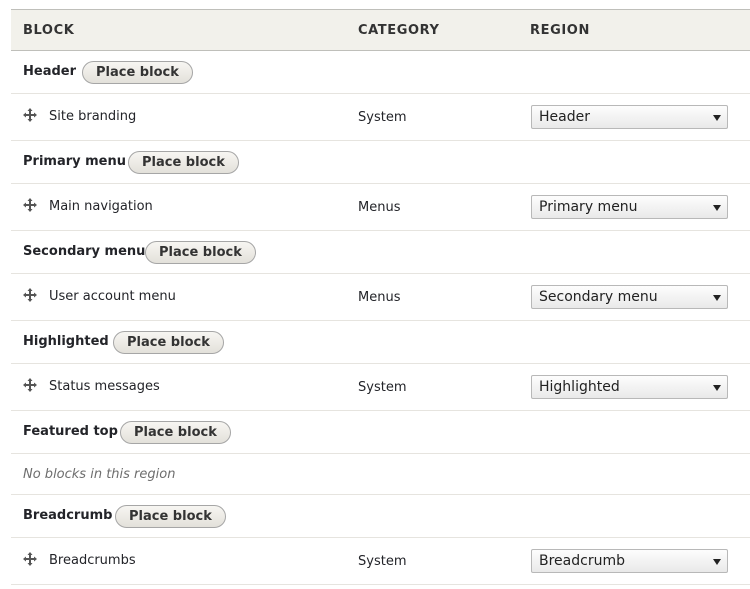  What do you see at coordinates (104, 386) in the screenshot?
I see `block-name: Status messages` at bounding box center [104, 386].